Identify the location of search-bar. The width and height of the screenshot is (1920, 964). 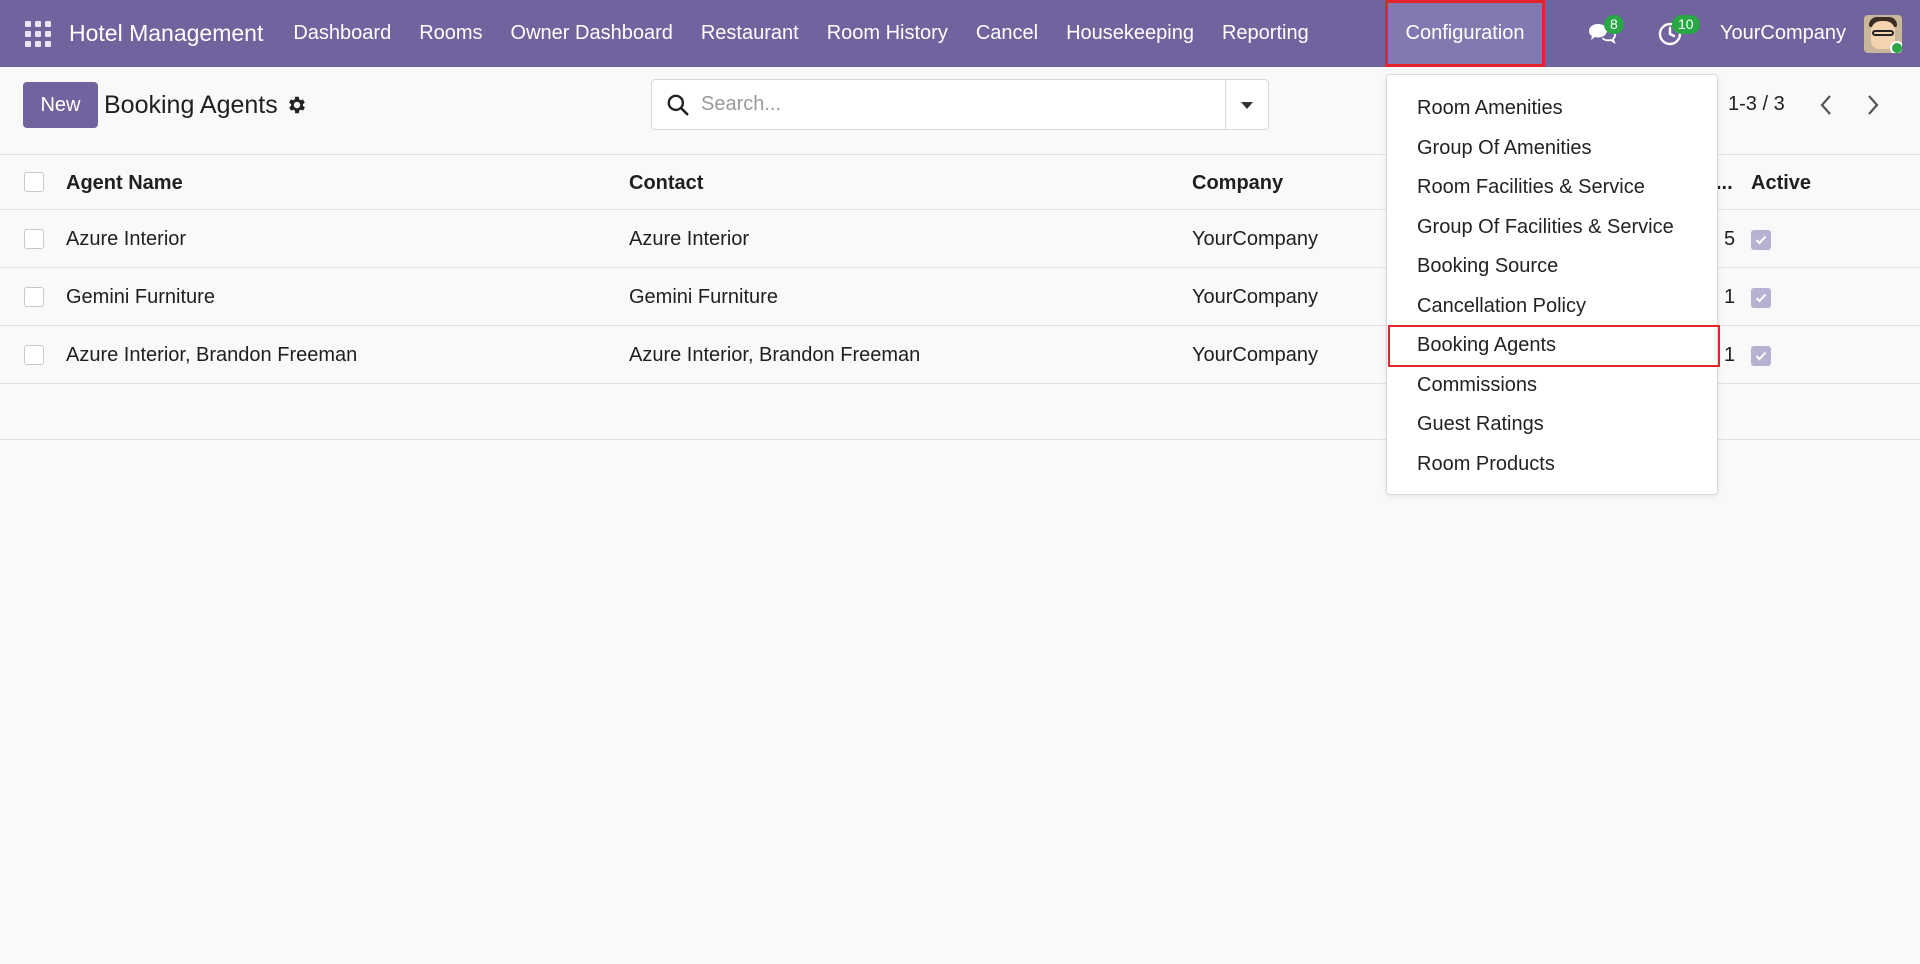
(960, 104).